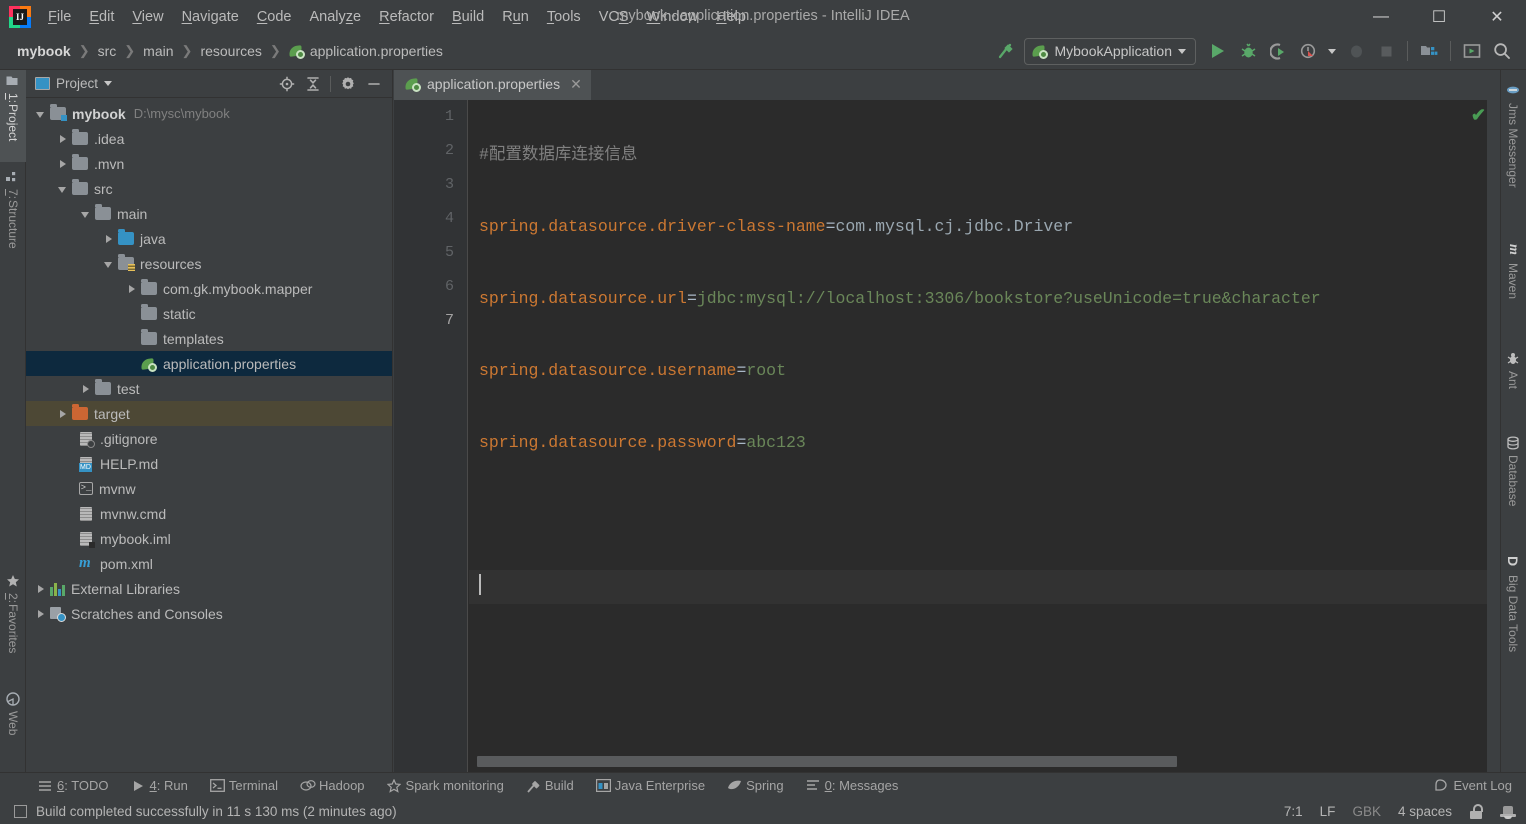 The width and height of the screenshot is (1526, 824). What do you see at coordinates (348, 84) in the screenshot?
I see `settings-gear-icon` at bounding box center [348, 84].